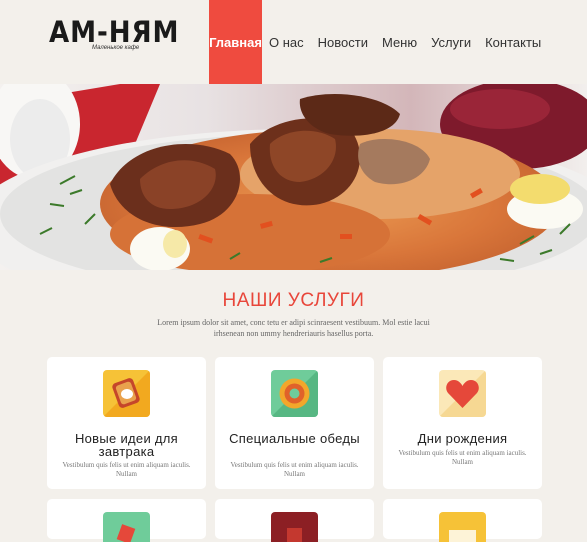  Describe the element at coordinates (462, 393) in the screenshot. I see `heart-icon` at that location.